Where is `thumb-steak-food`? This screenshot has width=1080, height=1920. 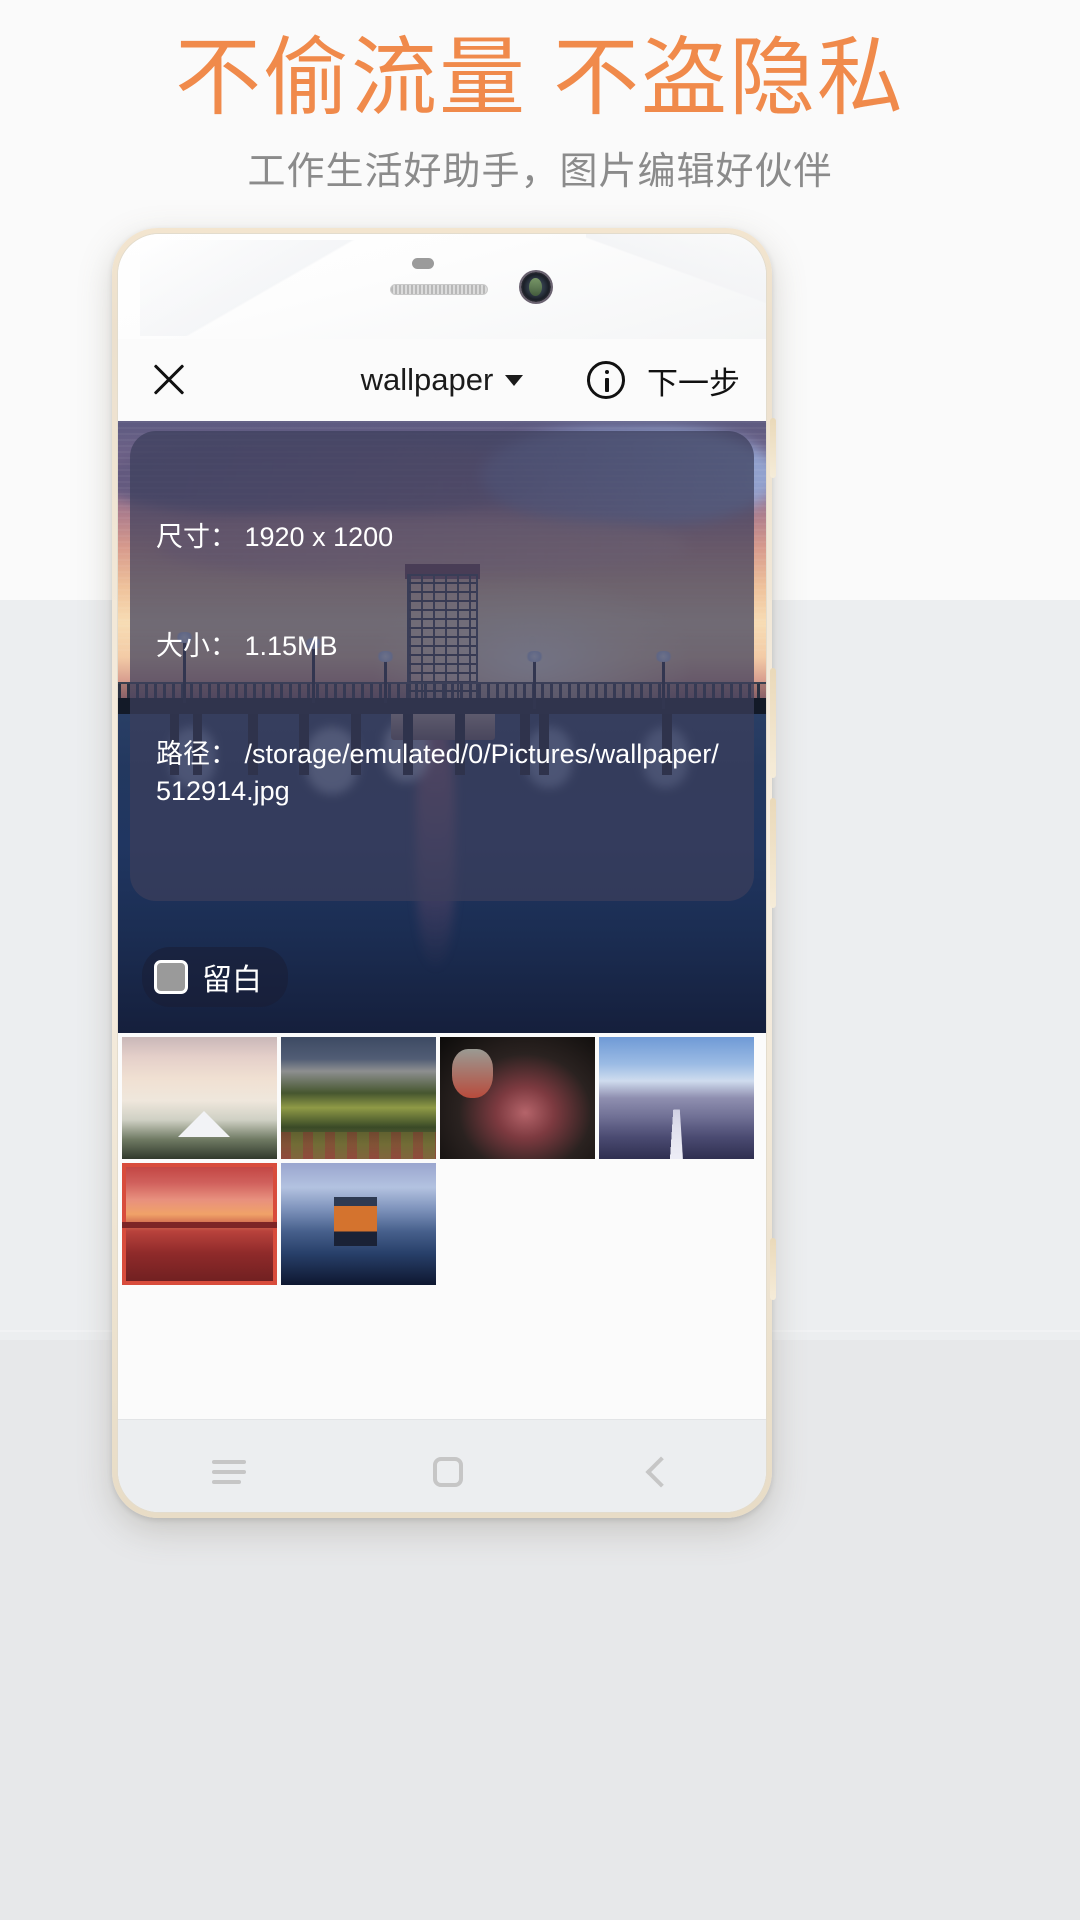 thumb-steak-food is located at coordinates (517, 1098).